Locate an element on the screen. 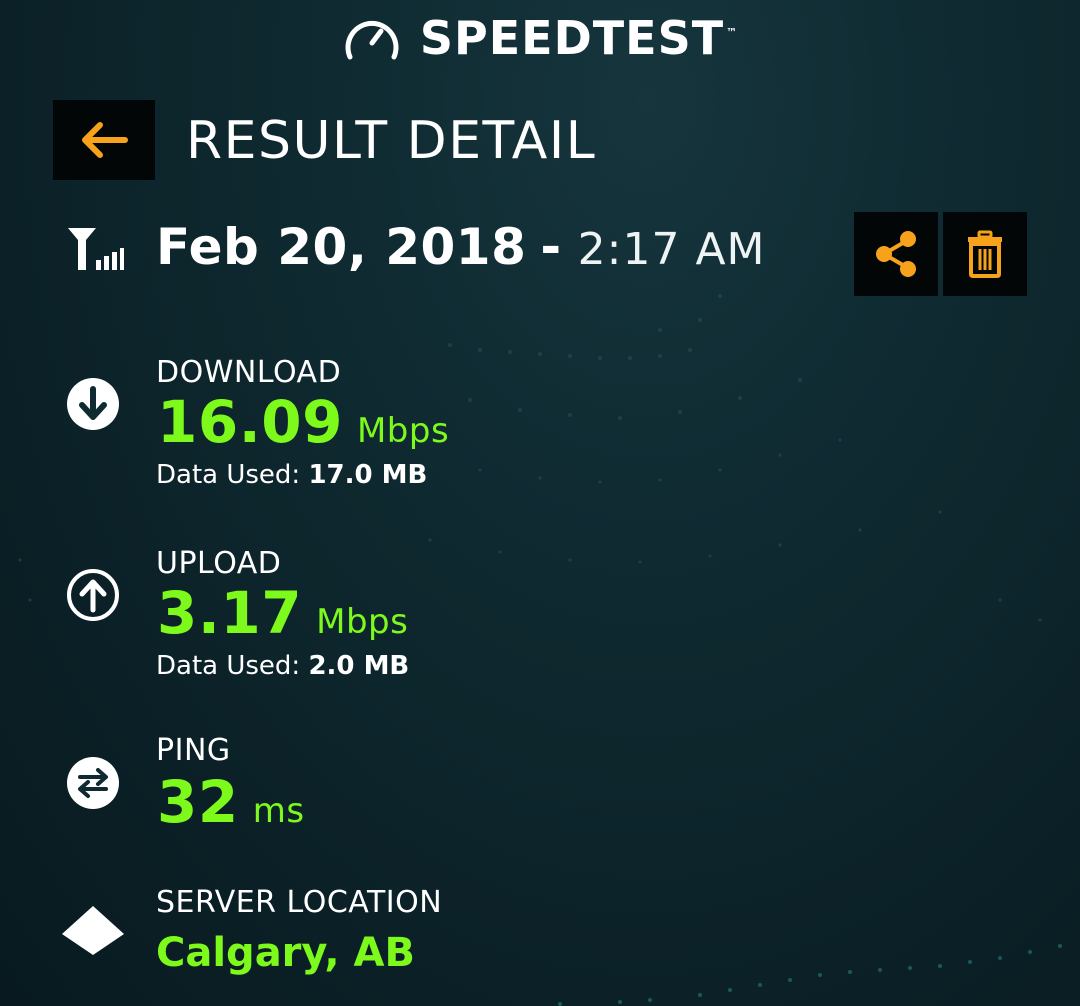 The image size is (1080, 1006). ping-value: 32 ms is located at coordinates (231, 802).